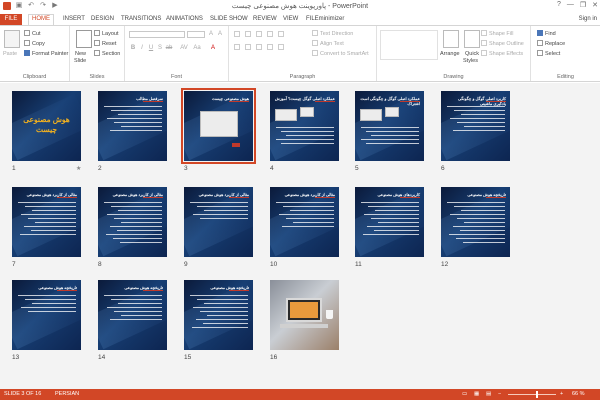 This screenshot has width=600, height=400. Describe the element at coordinates (97, 33) in the screenshot. I see `layout-icon` at that location.